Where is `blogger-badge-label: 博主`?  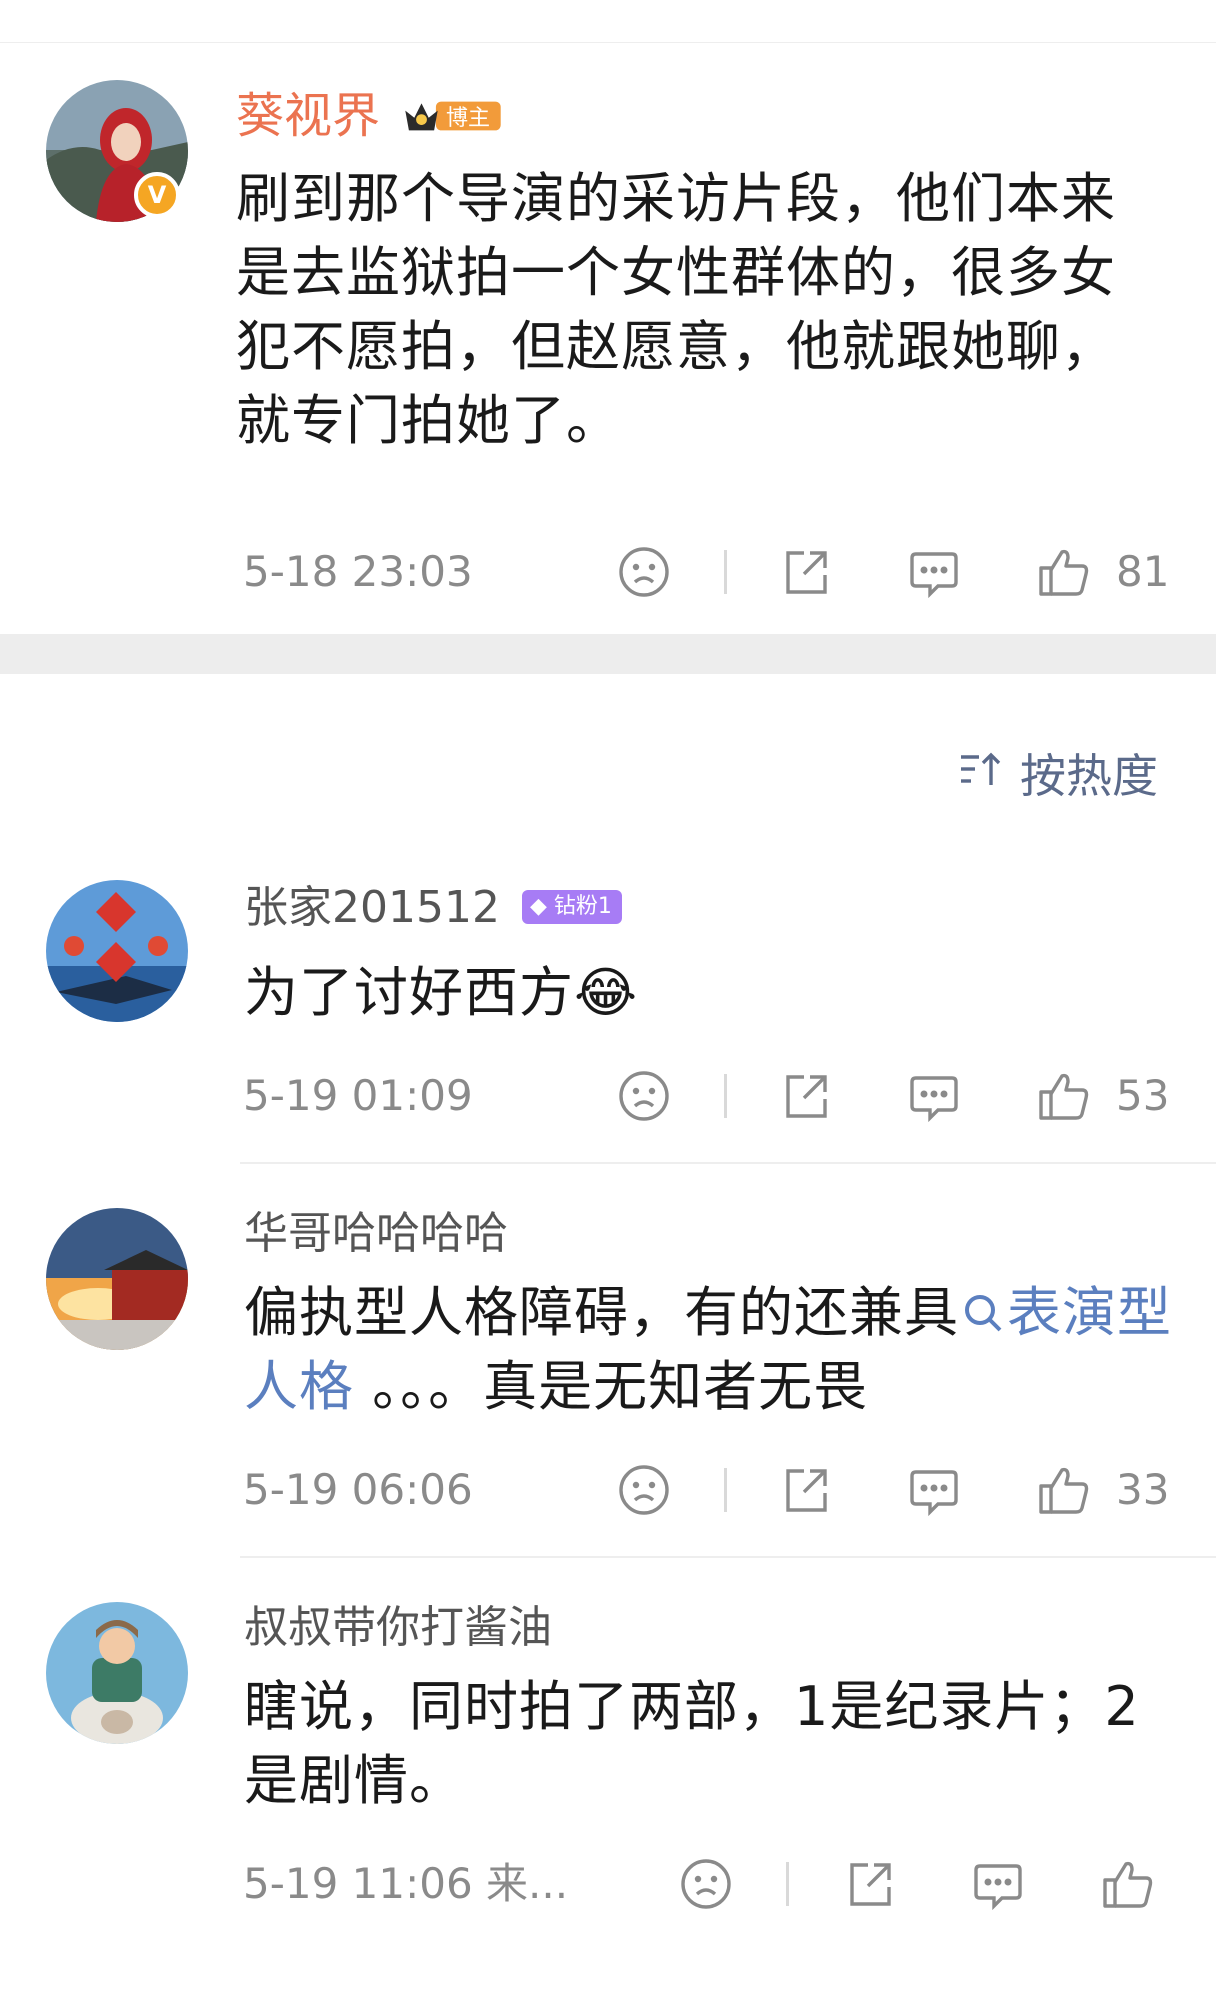
blogger-badge-label: 博主 is located at coordinates (468, 118).